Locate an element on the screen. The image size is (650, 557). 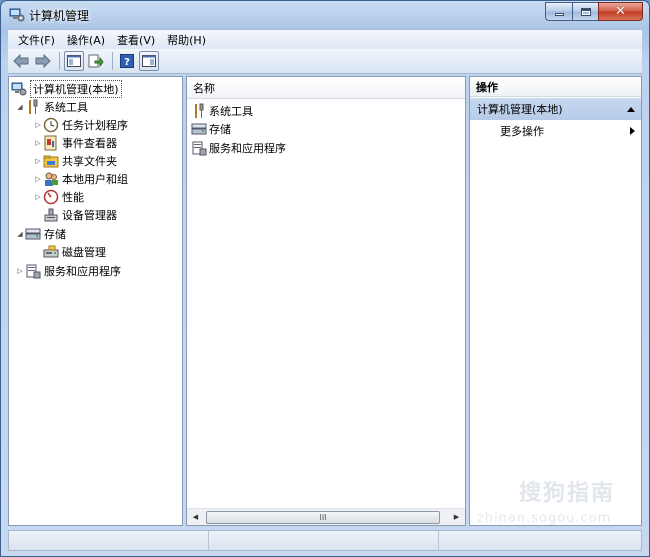
tree-item-event-viewer: ▷ 事件查看器 is located at coordinates (75, 143).